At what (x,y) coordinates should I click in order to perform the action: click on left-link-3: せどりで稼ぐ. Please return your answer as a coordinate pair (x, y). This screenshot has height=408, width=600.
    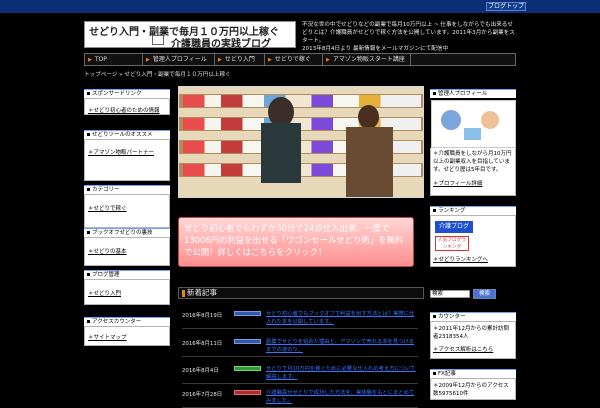
    Looking at the image, I should click on (107, 208).